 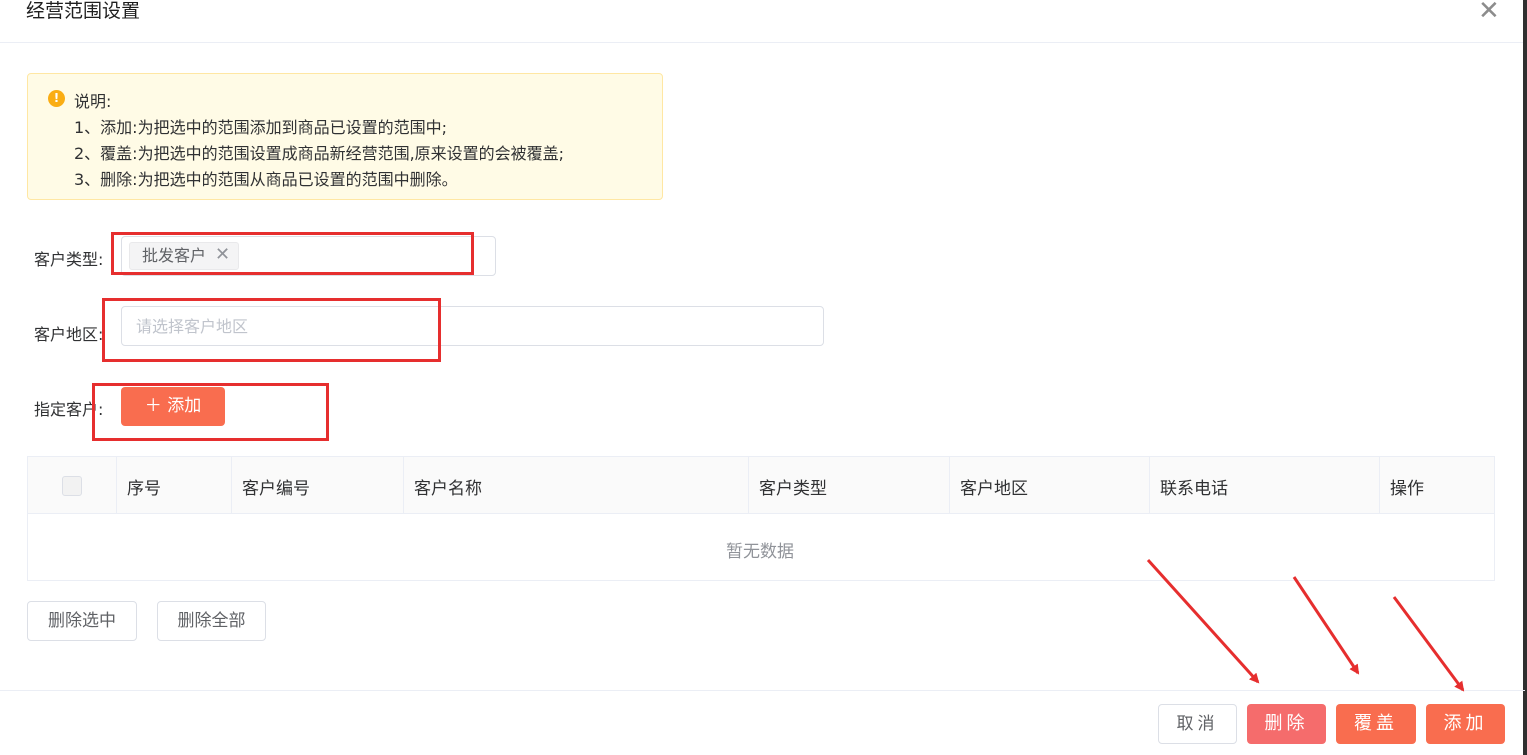 I want to click on arrow-to-add, so click(x=1428, y=644).